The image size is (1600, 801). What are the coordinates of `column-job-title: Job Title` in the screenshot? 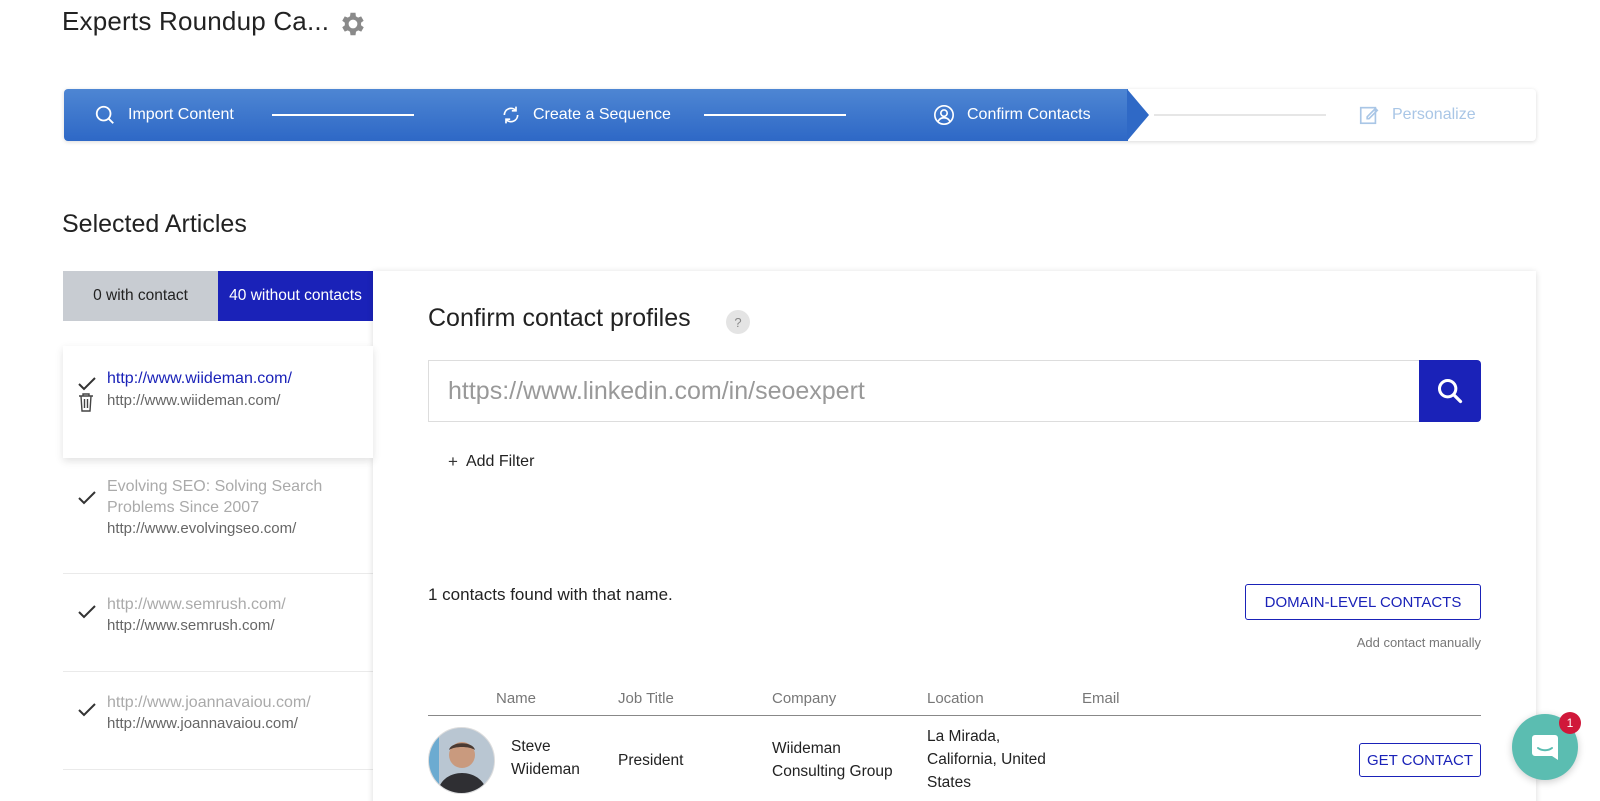 It's located at (646, 698).